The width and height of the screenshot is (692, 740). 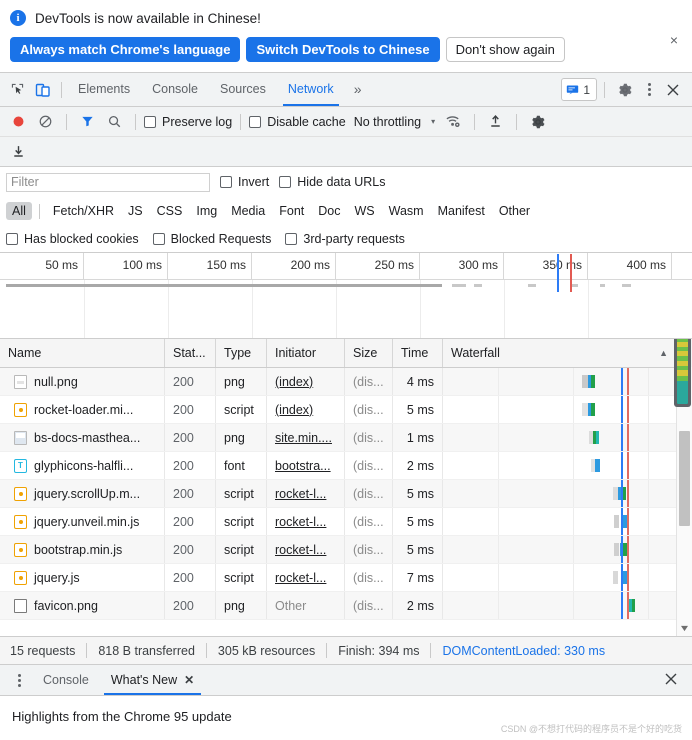 I want to click on type-filter-fetch-xhr: Fetch/XHR, so click(x=83, y=211).